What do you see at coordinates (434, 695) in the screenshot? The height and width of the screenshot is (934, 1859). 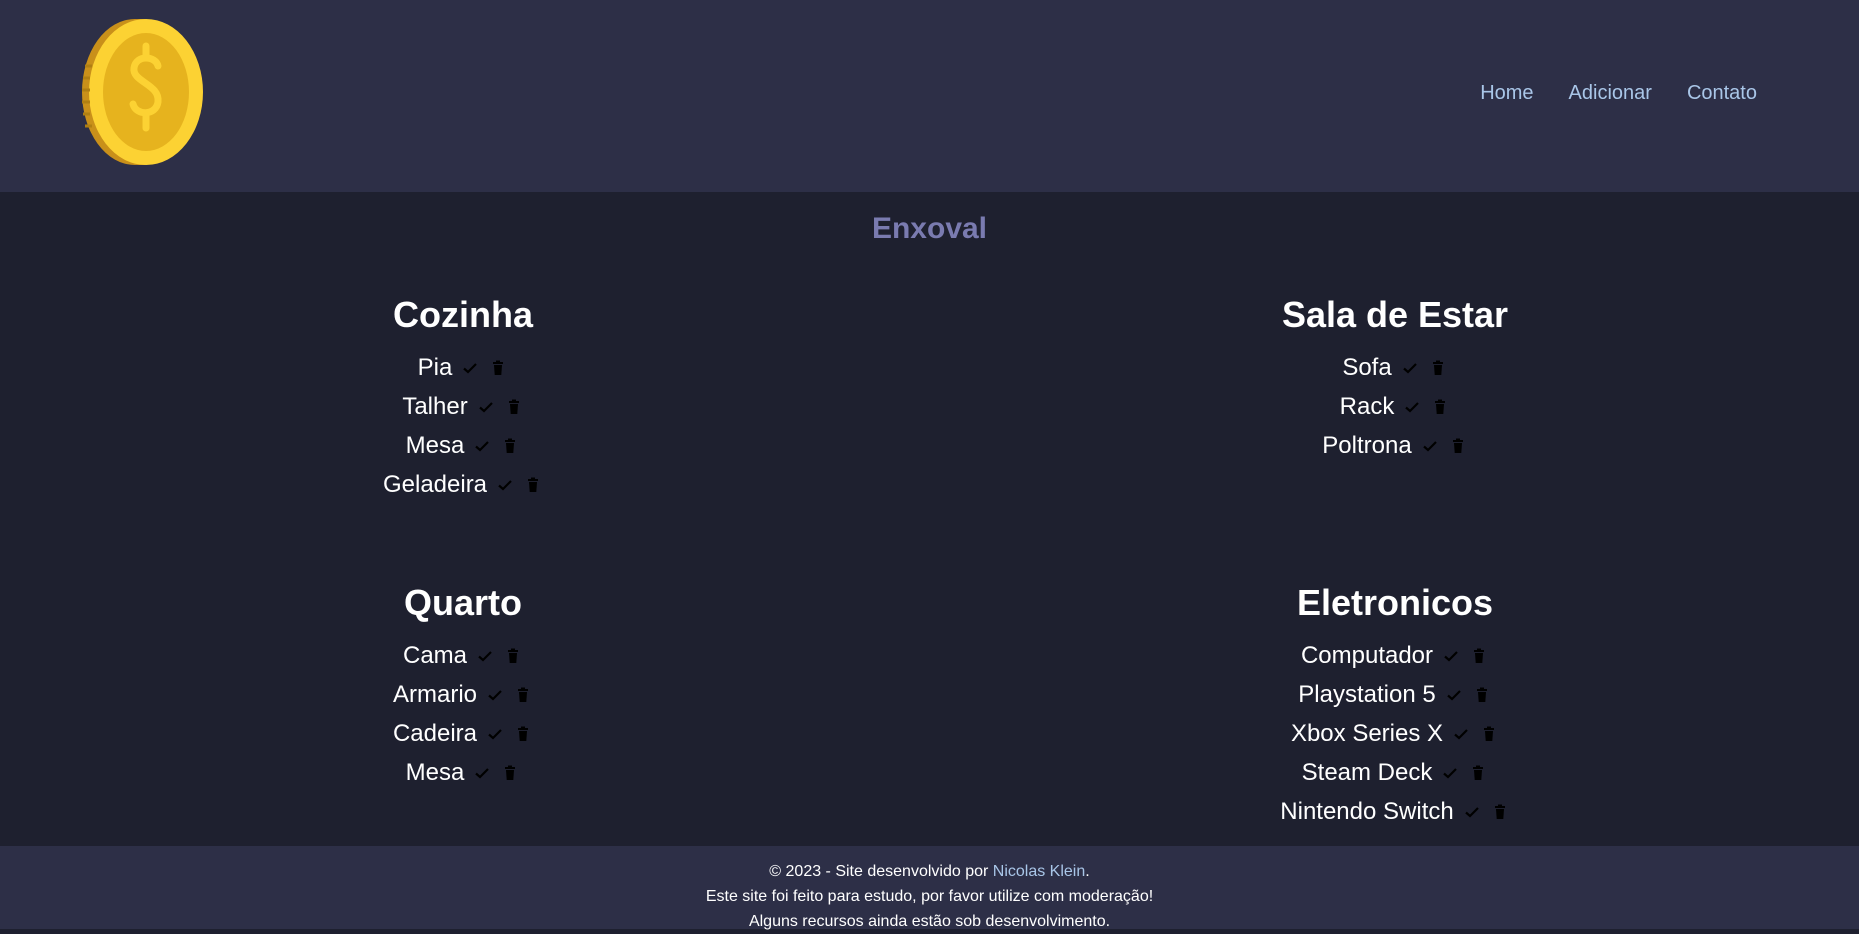 I see `item-name: Armario` at bounding box center [434, 695].